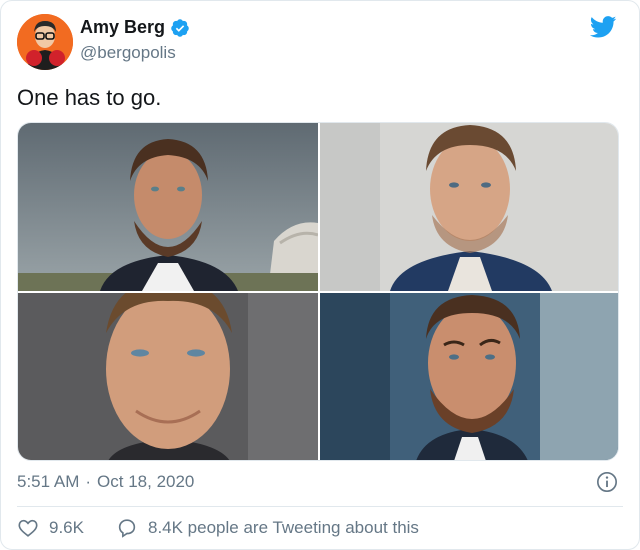  I want to click on tweeting-link: 8.4K people are Tweeting about this, so click(267, 528).